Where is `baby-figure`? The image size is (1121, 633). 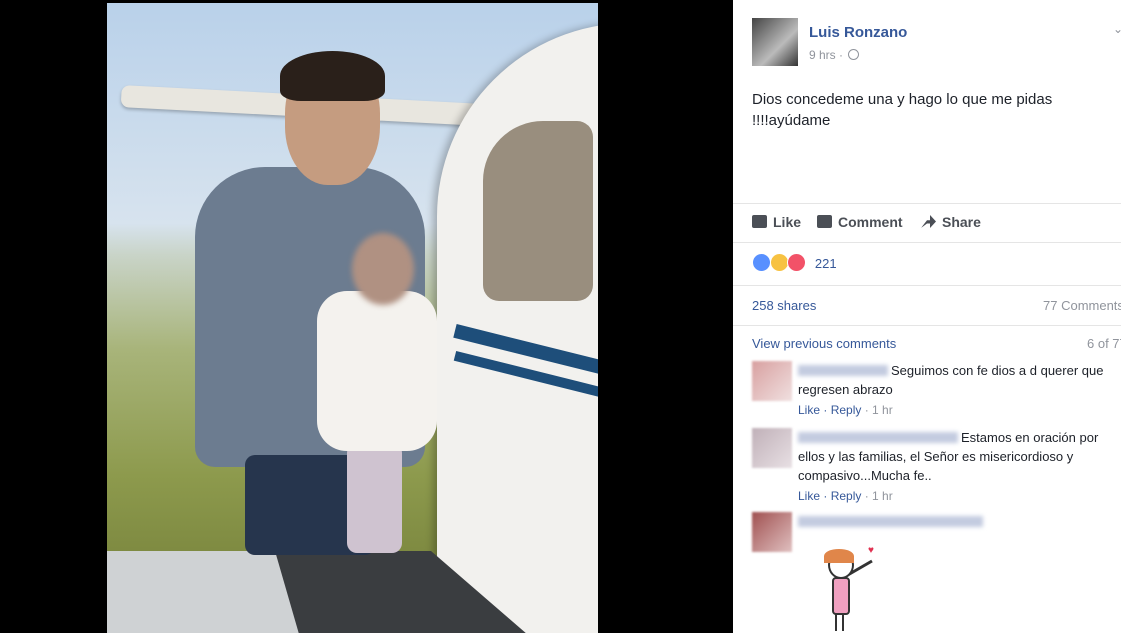 baby-figure is located at coordinates (377, 398).